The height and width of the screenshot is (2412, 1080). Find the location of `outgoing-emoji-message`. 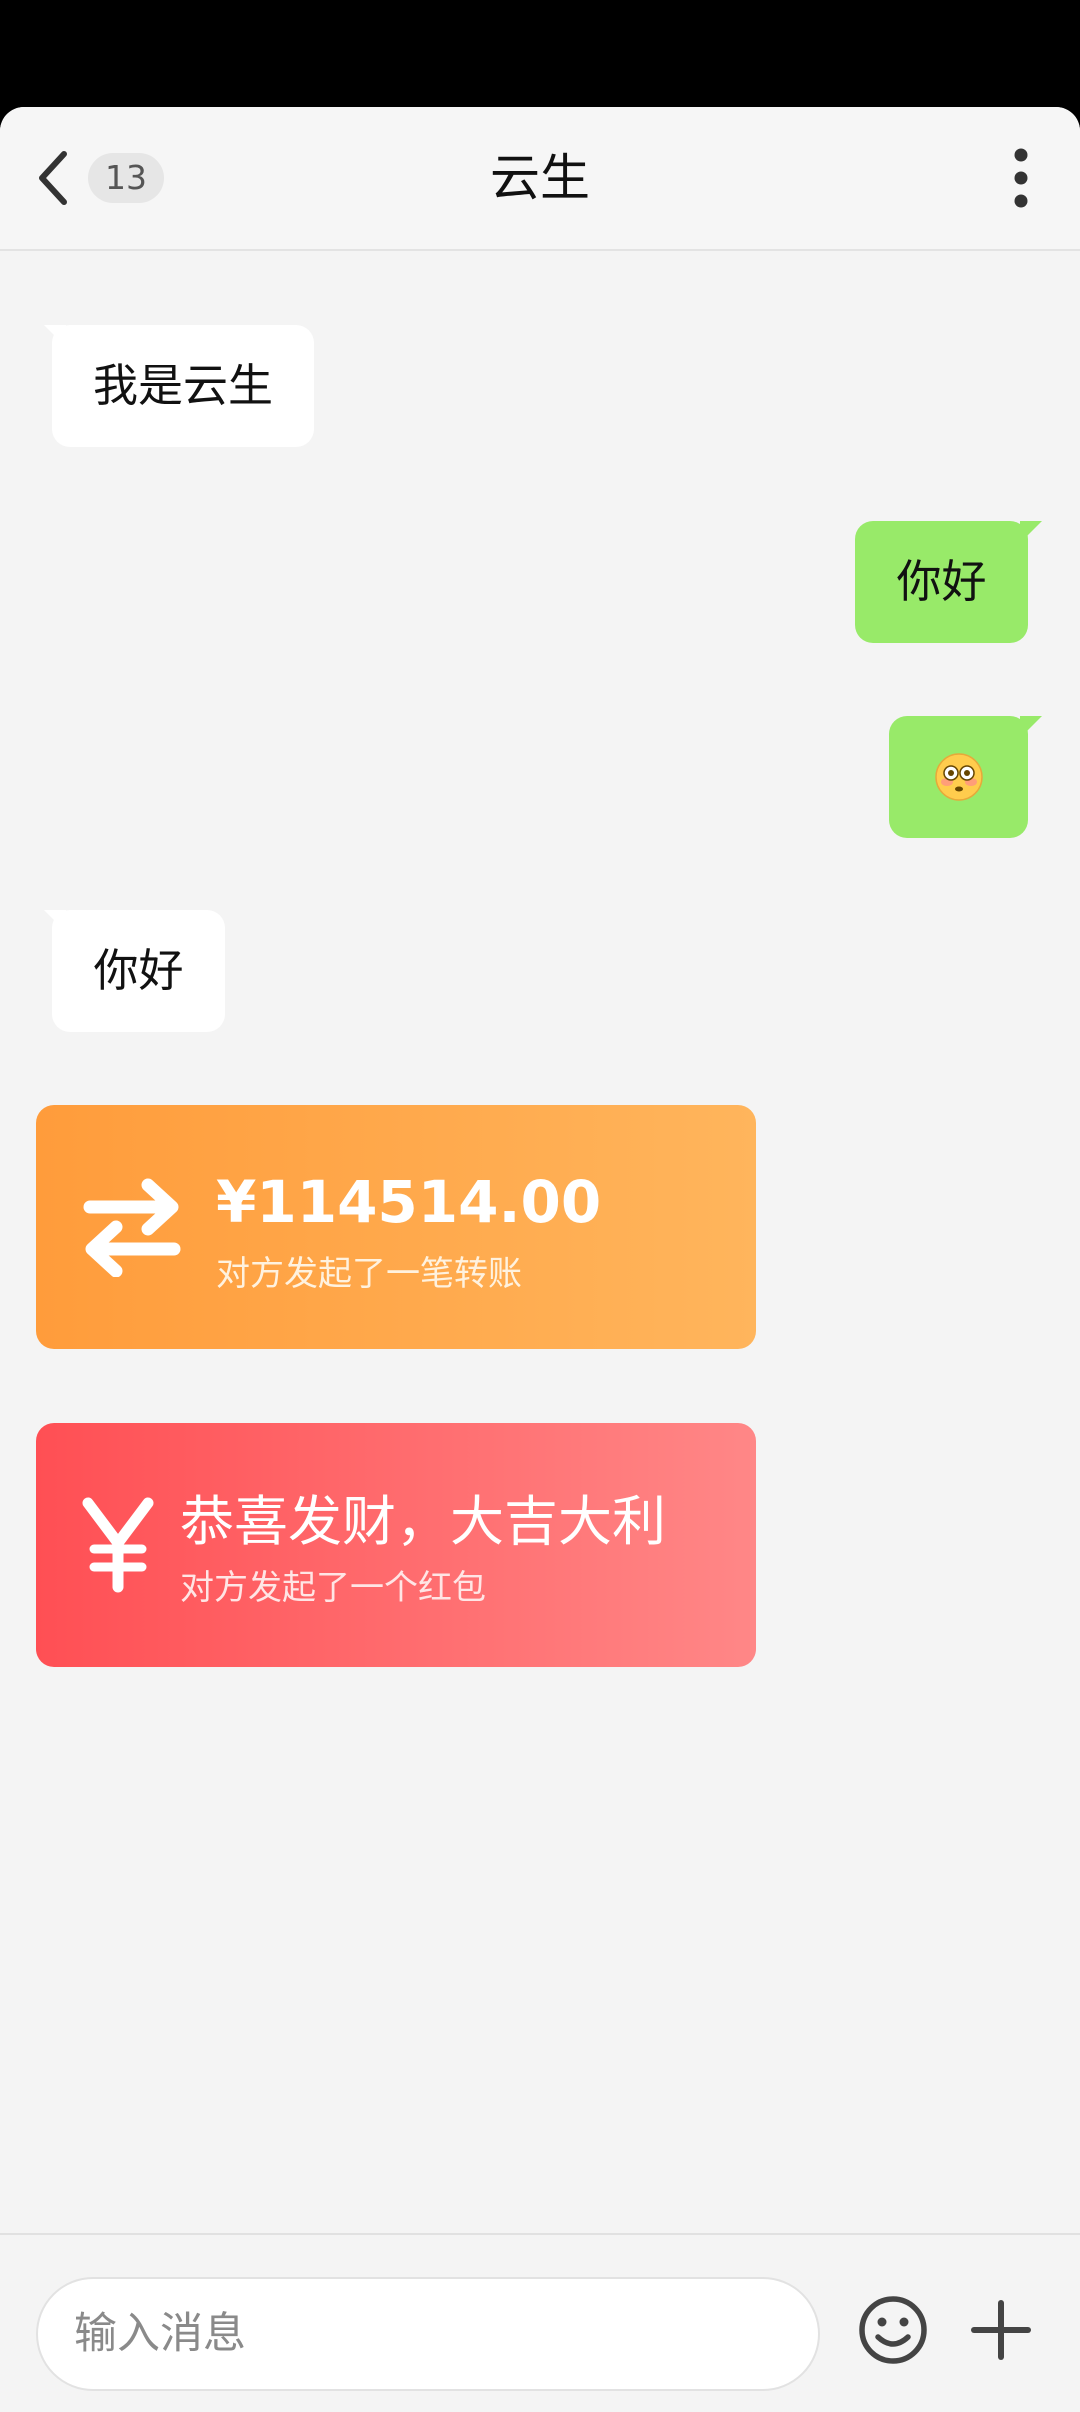

outgoing-emoji-message is located at coordinates (965, 777).